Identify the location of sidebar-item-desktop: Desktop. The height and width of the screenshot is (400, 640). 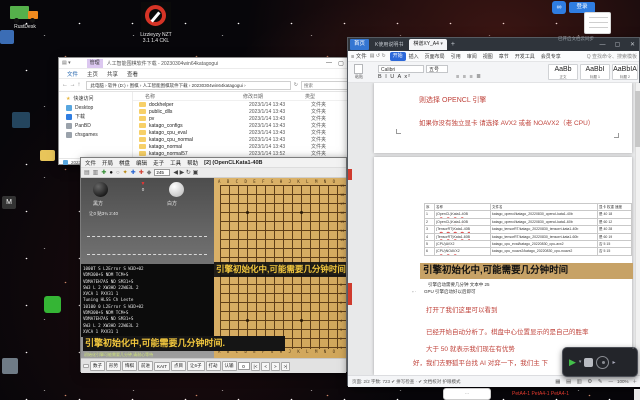
(95, 107).